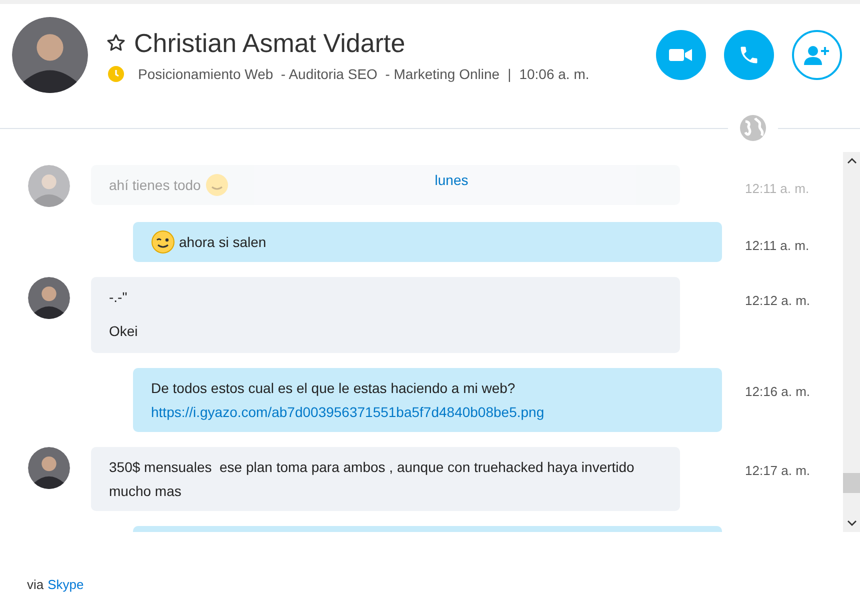 The height and width of the screenshot is (594, 860). I want to click on message-time: 12:12 a. m., so click(777, 300).